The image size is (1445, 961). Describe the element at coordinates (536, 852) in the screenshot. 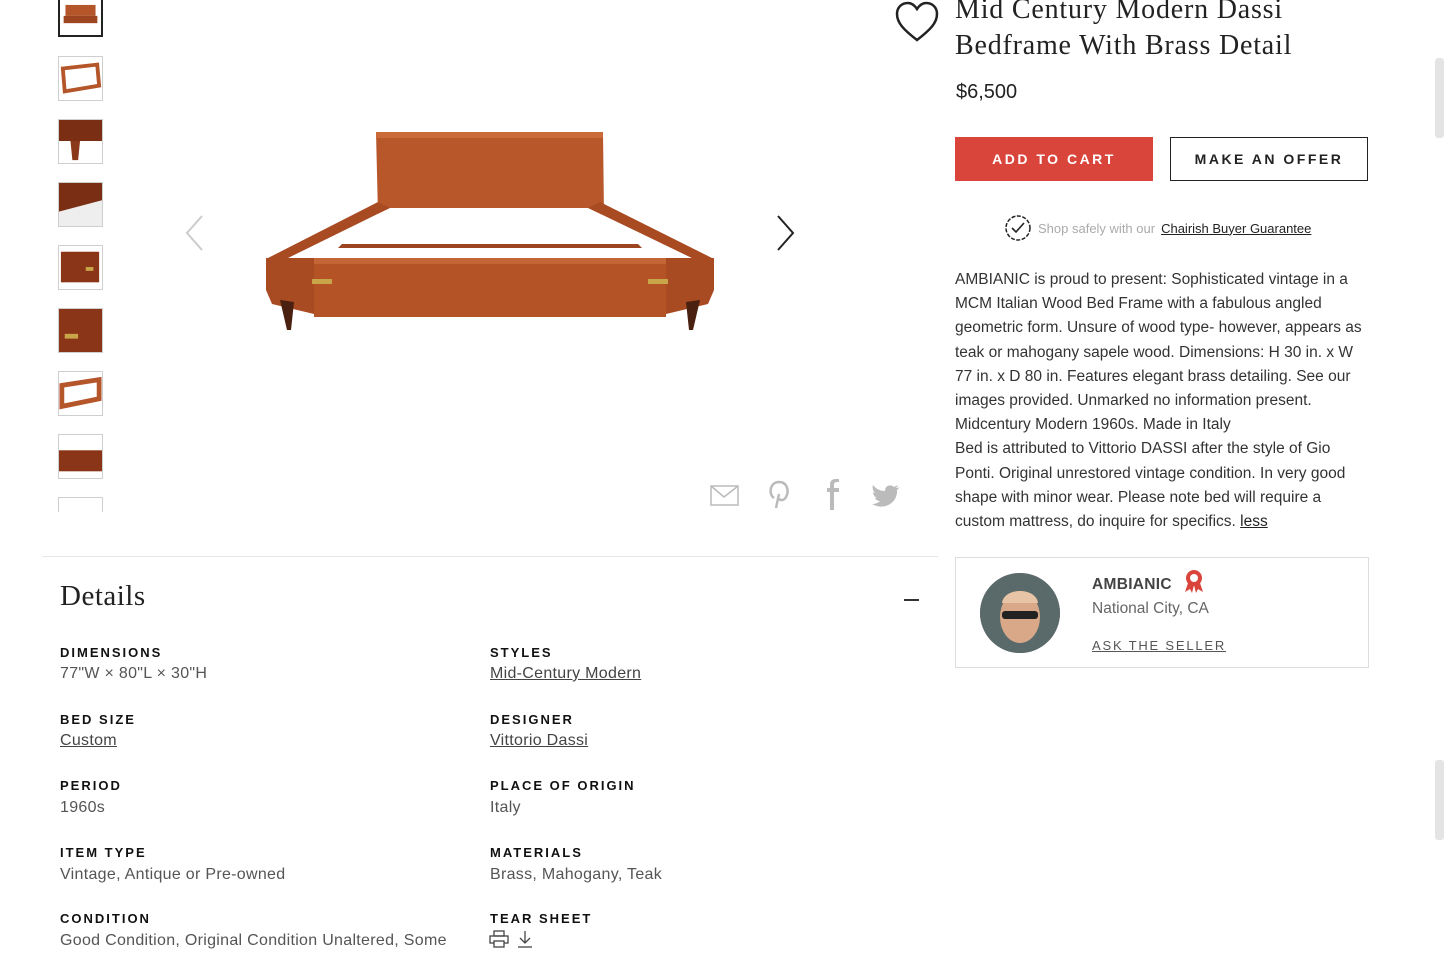

I see `materials-label: MATERIALS` at that location.